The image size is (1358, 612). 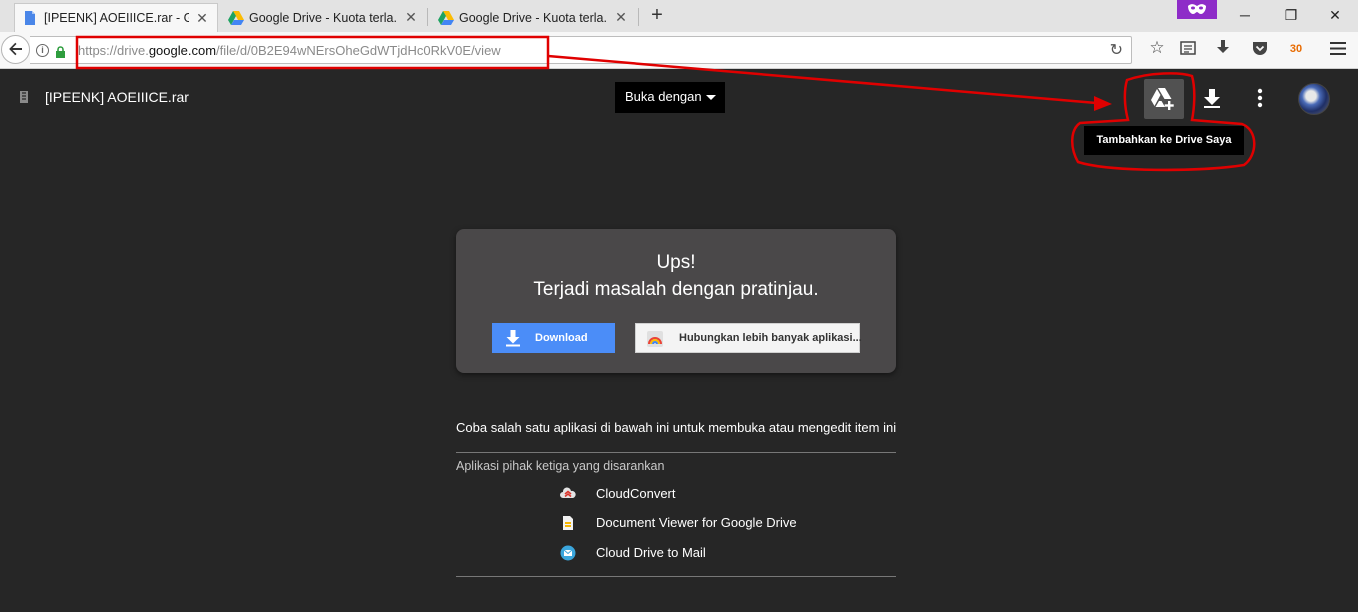 What do you see at coordinates (1314, 99) in the screenshot?
I see `avatar` at bounding box center [1314, 99].